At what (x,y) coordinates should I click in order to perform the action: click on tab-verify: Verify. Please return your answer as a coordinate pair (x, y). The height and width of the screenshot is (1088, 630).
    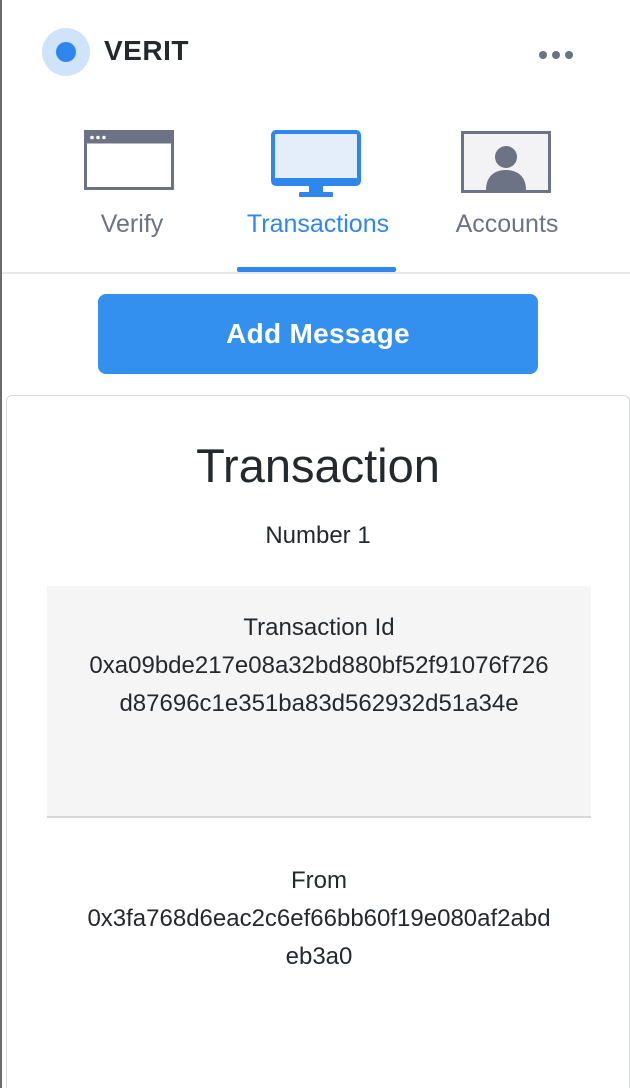
    Looking at the image, I should click on (132, 197).